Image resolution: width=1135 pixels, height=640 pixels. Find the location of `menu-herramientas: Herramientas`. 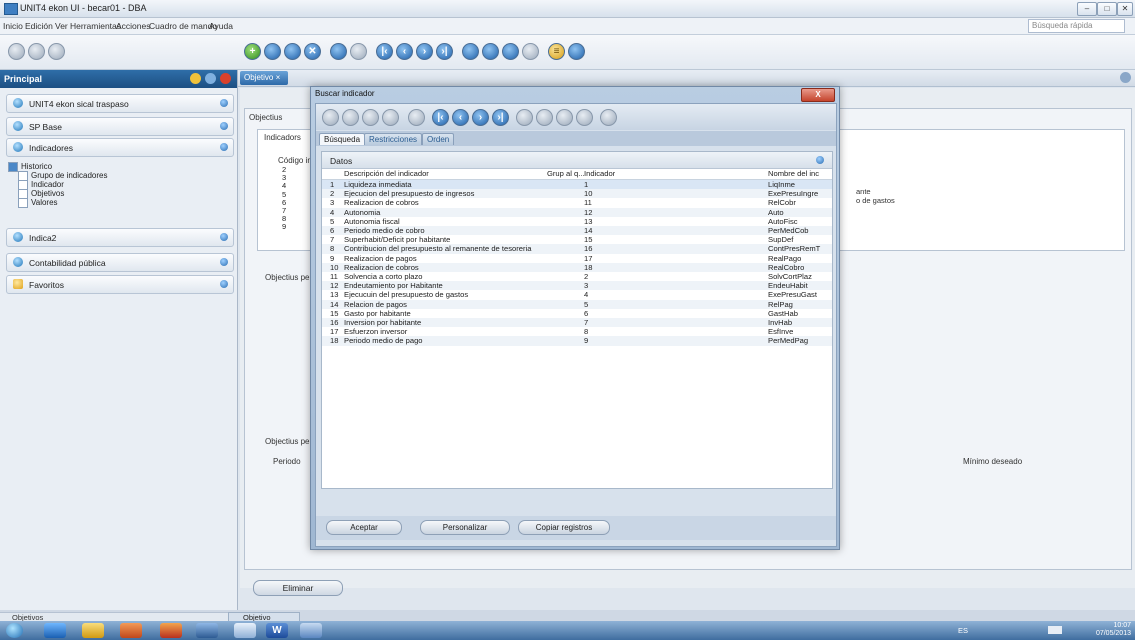

menu-herramientas: Herramientas is located at coordinates (95, 26).